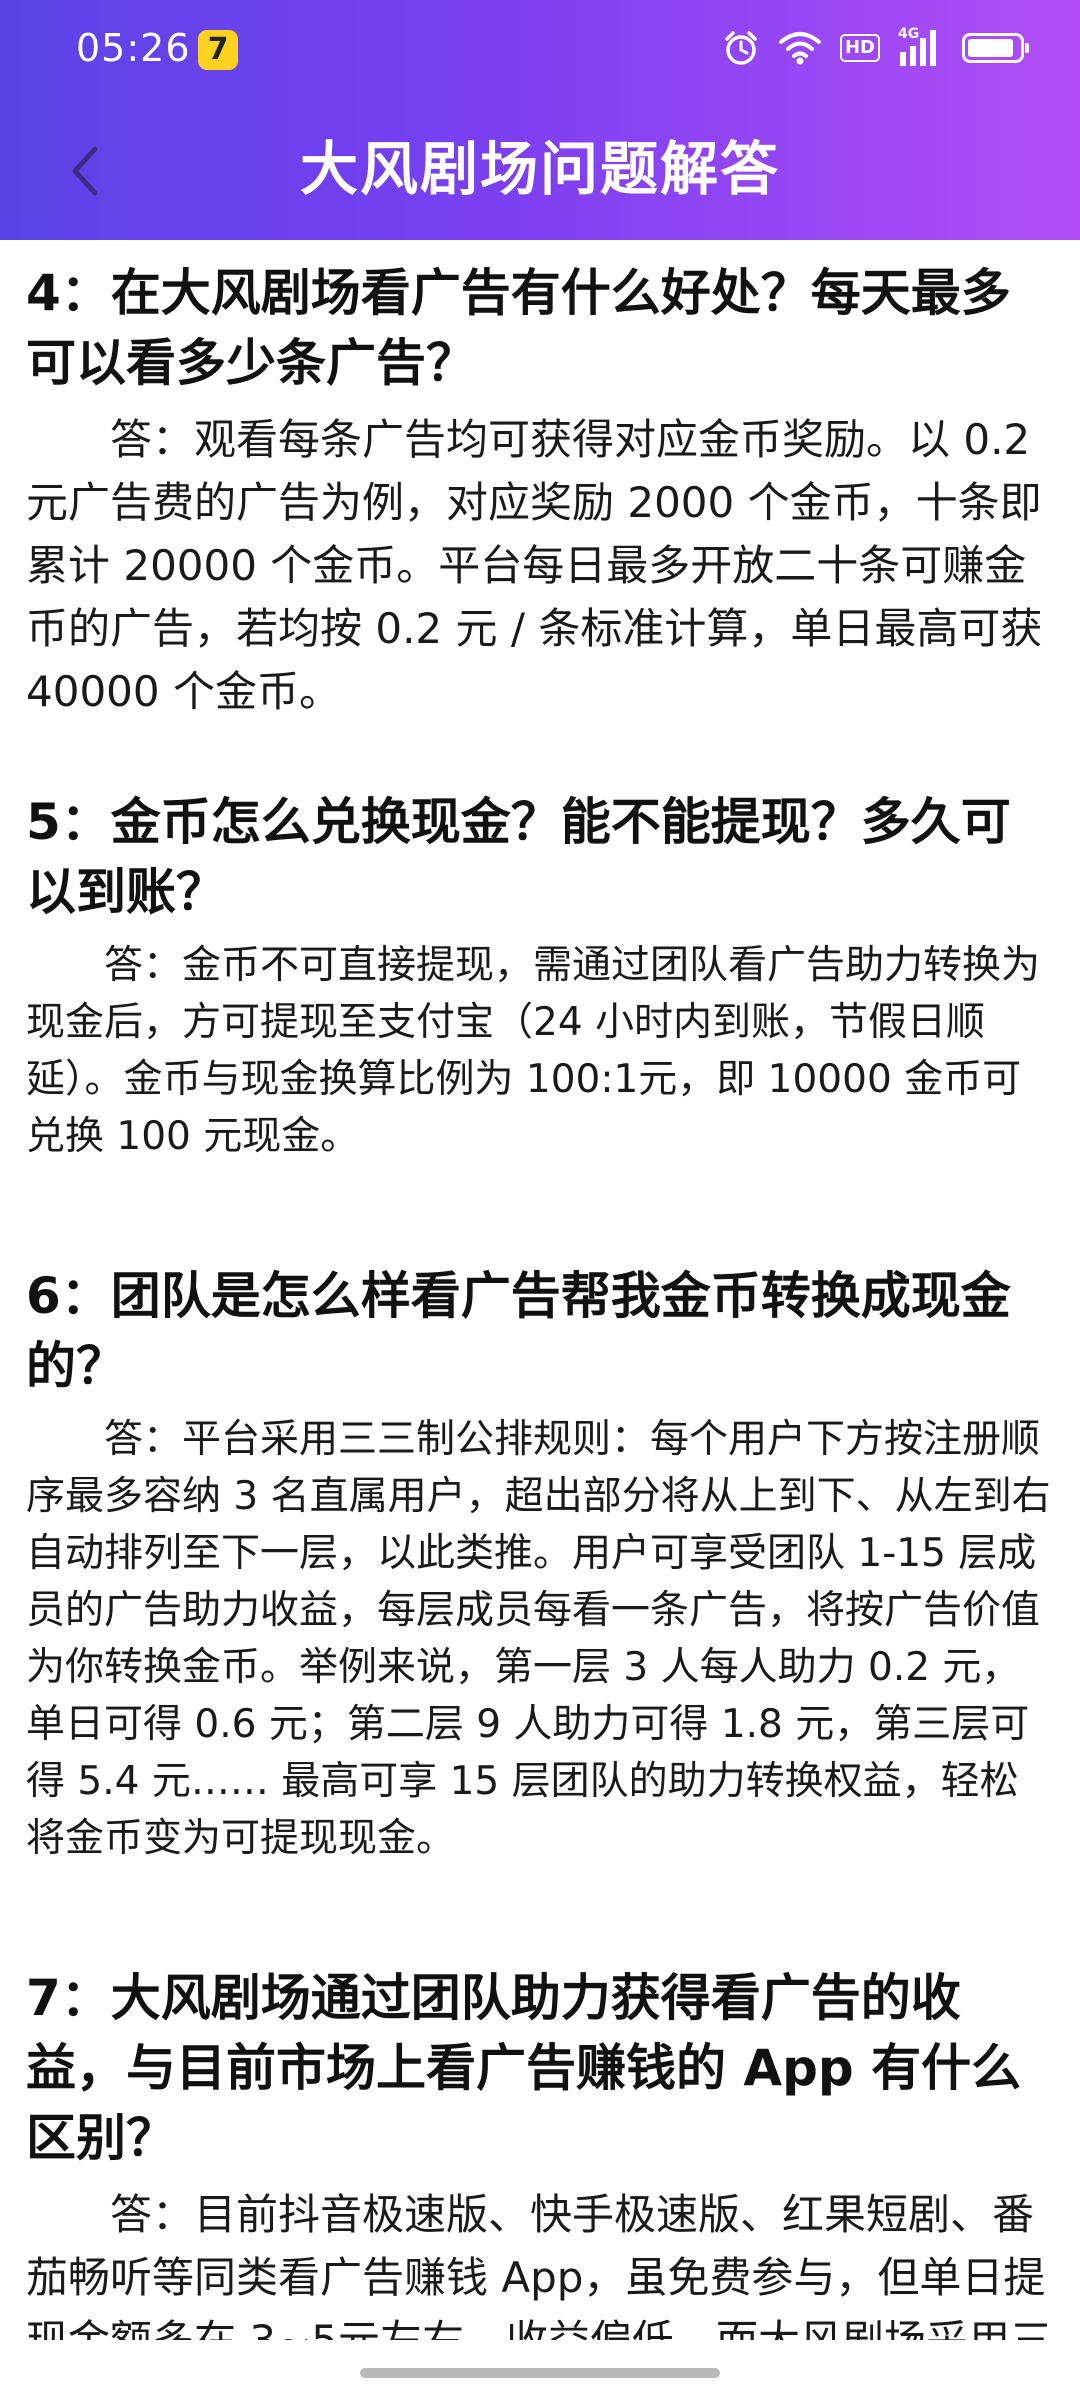 This screenshot has width=1080, height=2400. Describe the element at coordinates (990, 48) in the screenshot. I see `battery-level` at that location.